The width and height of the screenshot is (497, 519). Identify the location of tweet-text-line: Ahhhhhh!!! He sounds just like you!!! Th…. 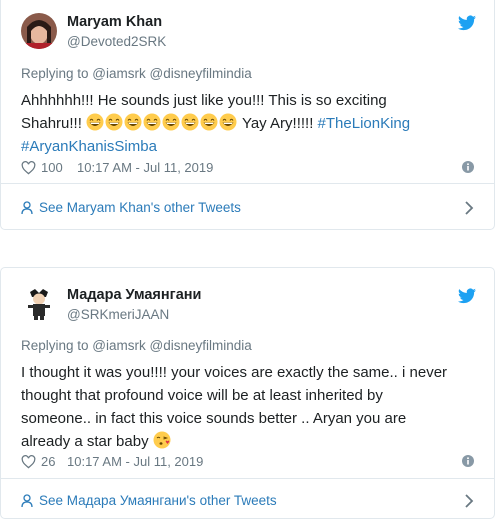
(204, 100).